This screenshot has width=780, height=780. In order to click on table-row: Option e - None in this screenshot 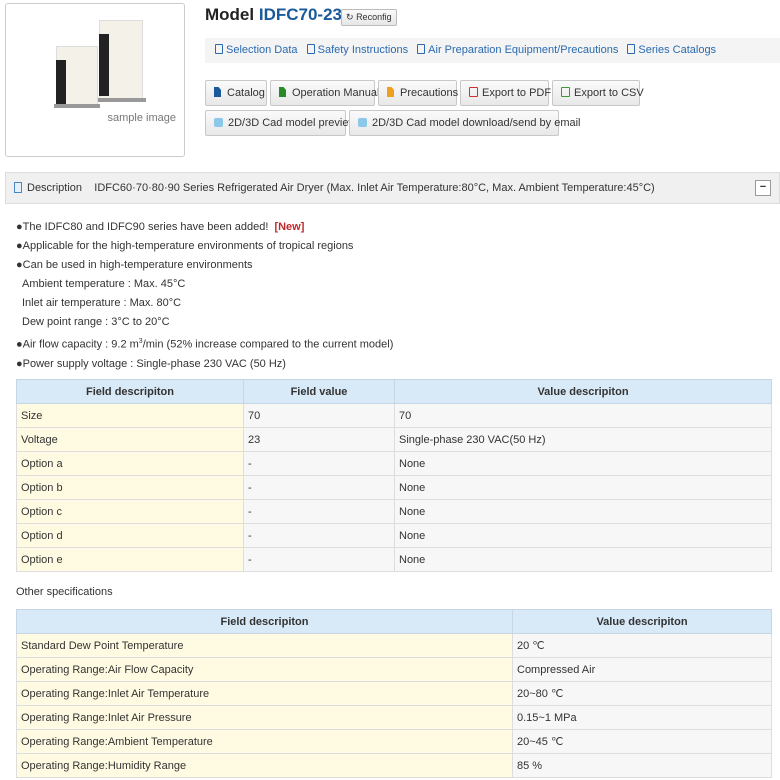, I will do `click(394, 559)`.